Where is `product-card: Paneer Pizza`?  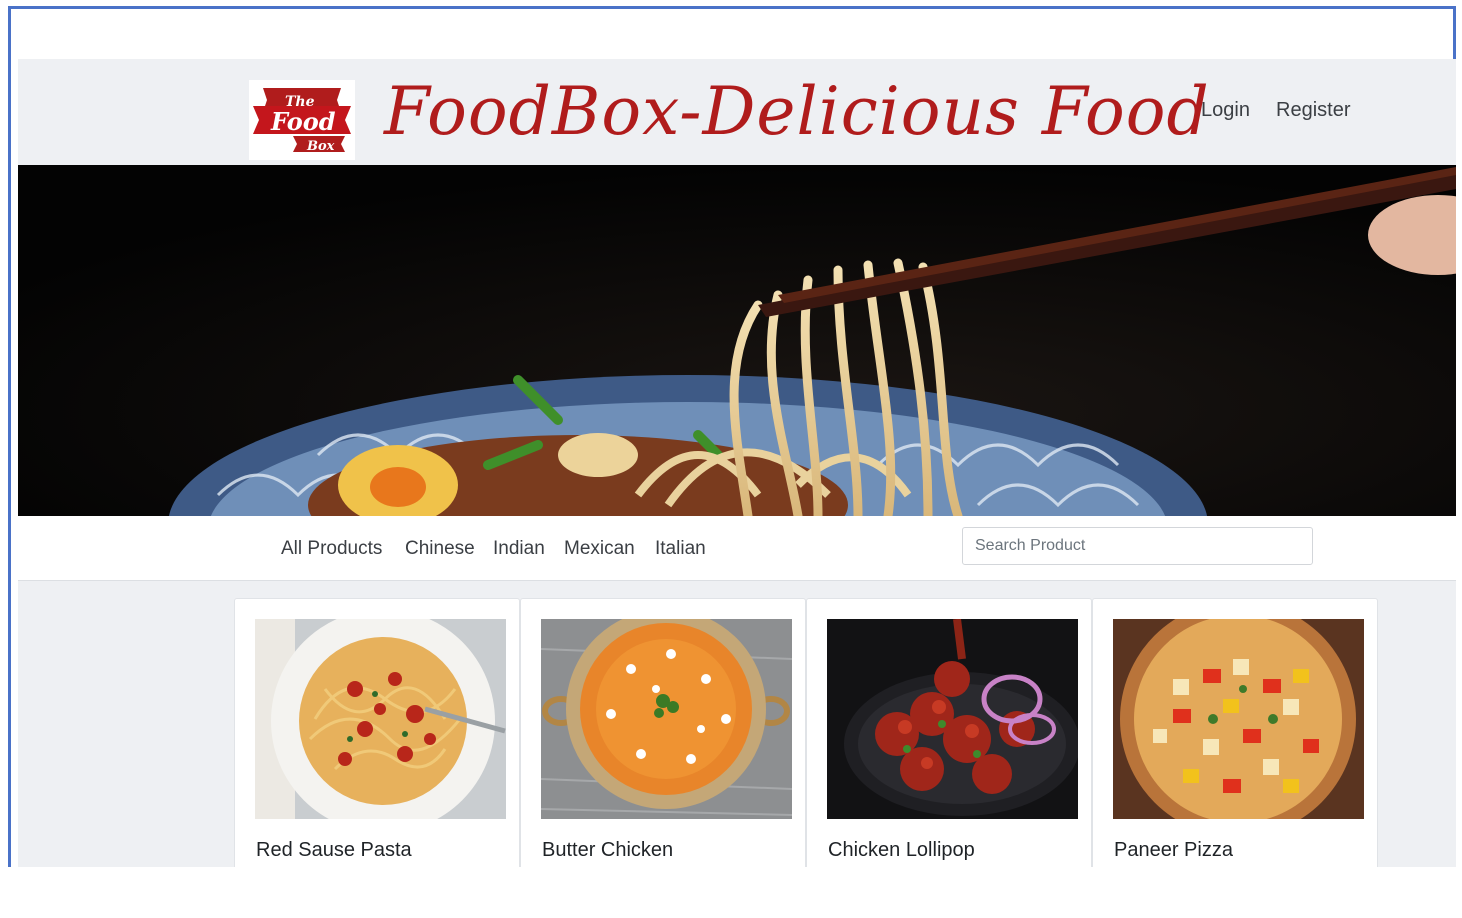 product-card: Paneer Pizza is located at coordinates (1235, 732).